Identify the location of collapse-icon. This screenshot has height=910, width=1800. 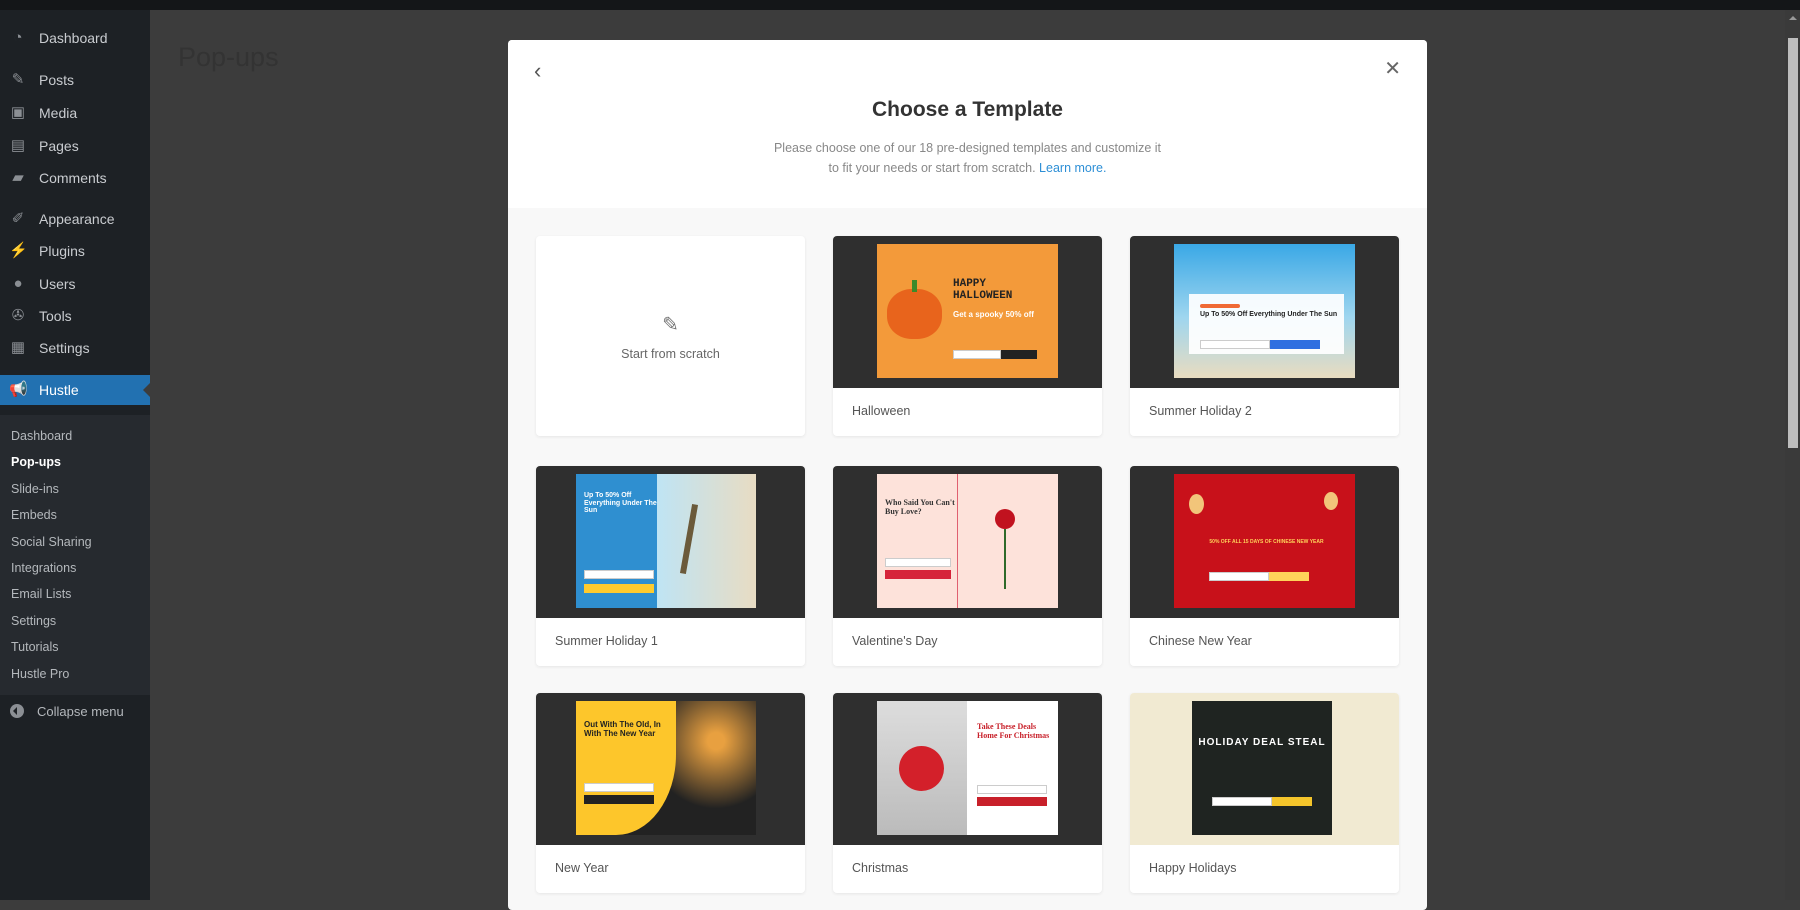
(17, 711).